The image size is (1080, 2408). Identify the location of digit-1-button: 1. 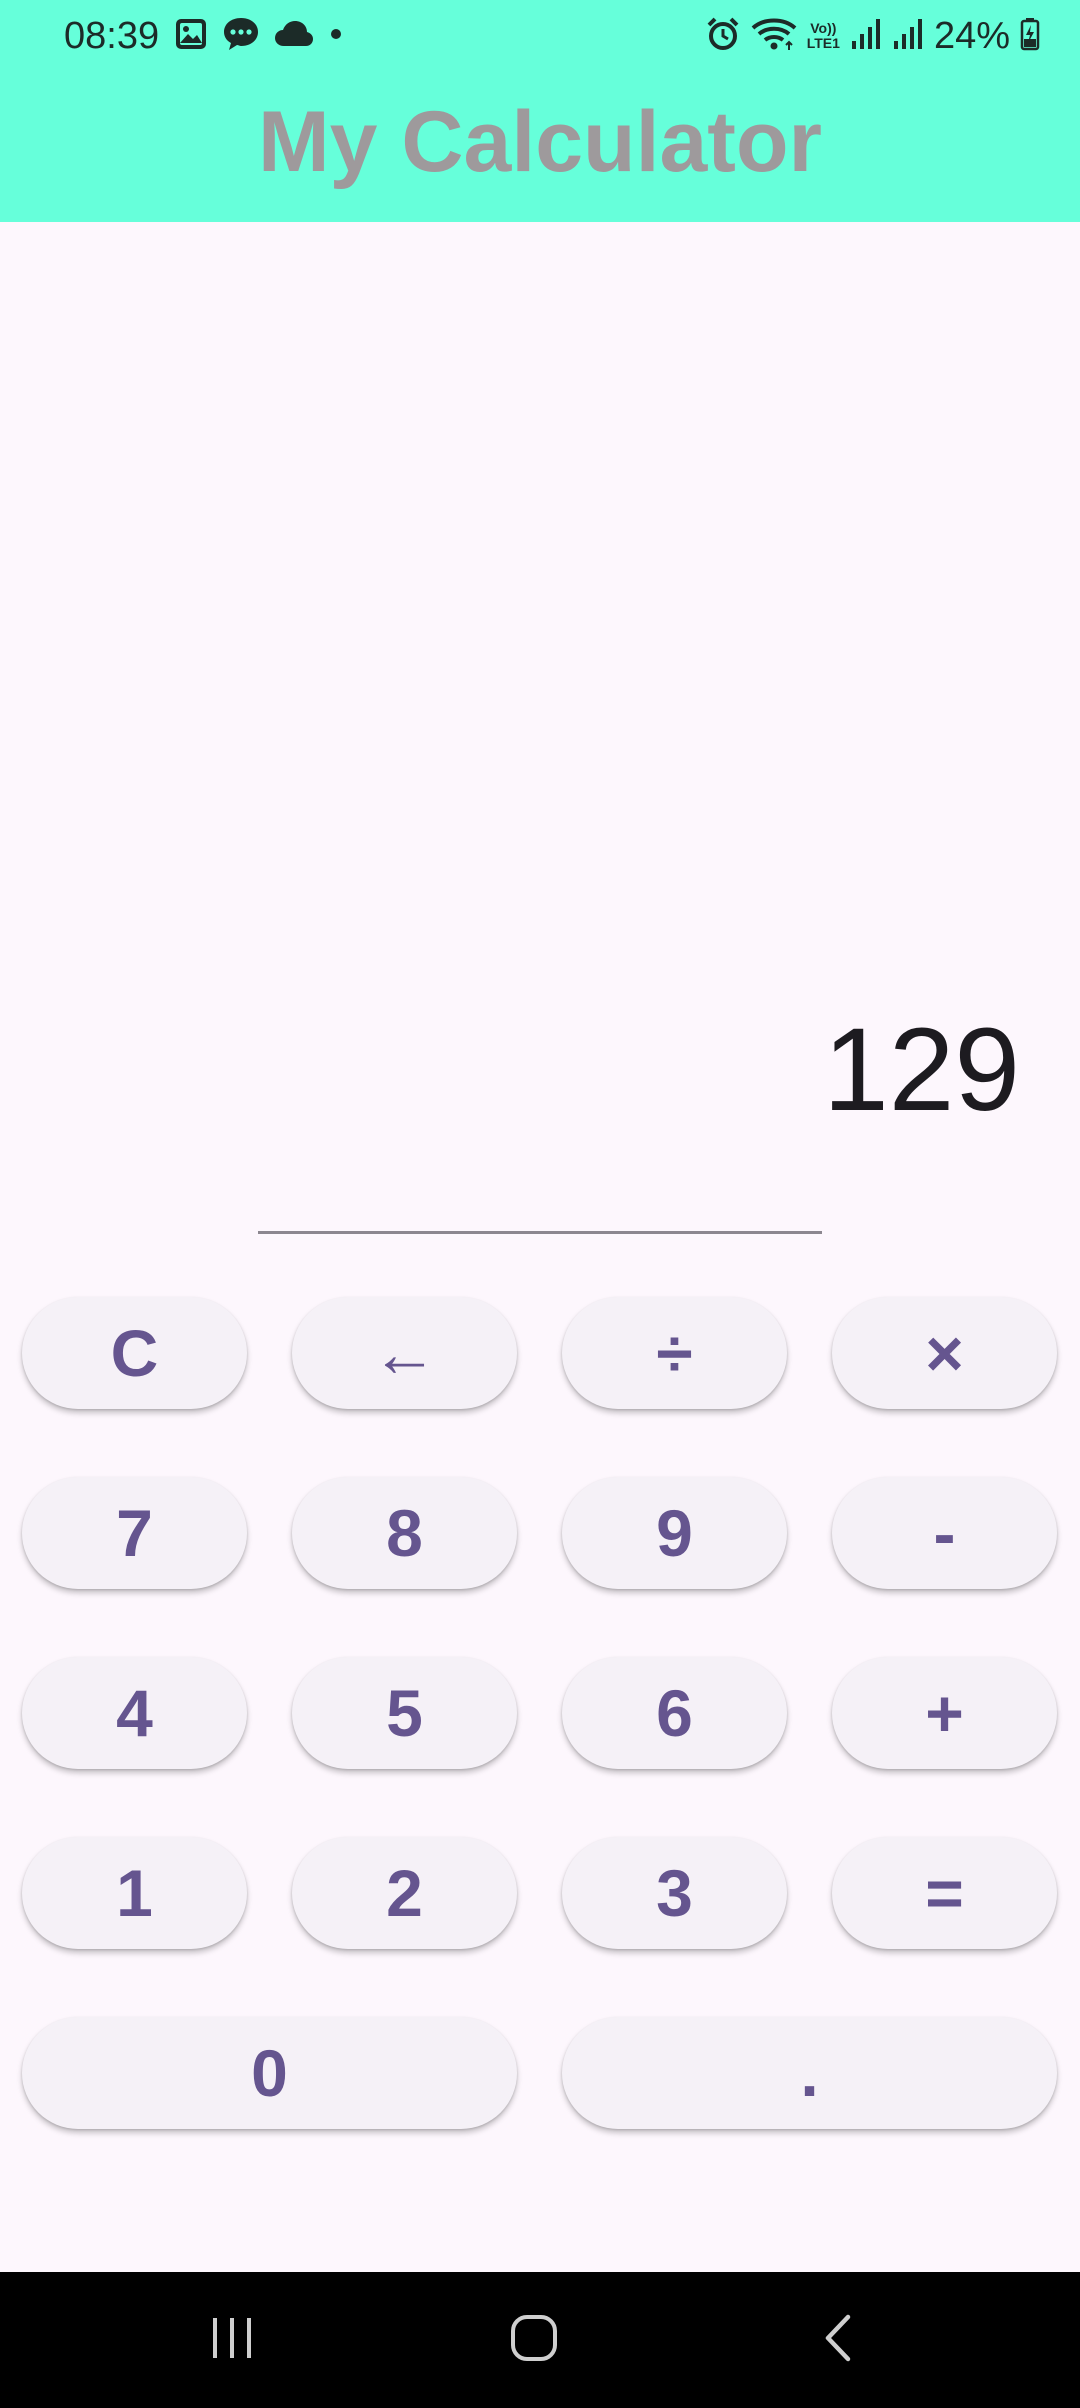
(134, 1893).